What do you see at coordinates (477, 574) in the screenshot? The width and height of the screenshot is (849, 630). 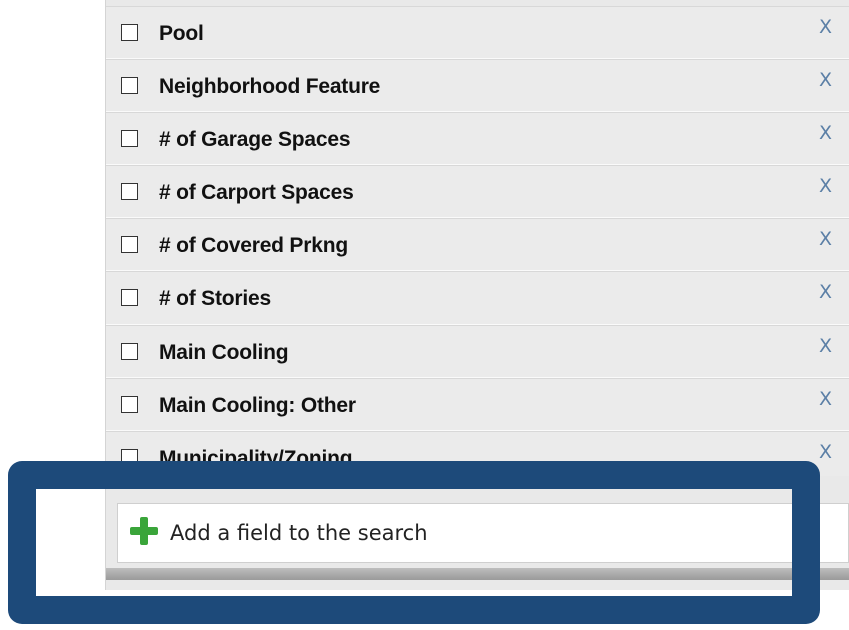 I see `panel-bottom-edge` at bounding box center [477, 574].